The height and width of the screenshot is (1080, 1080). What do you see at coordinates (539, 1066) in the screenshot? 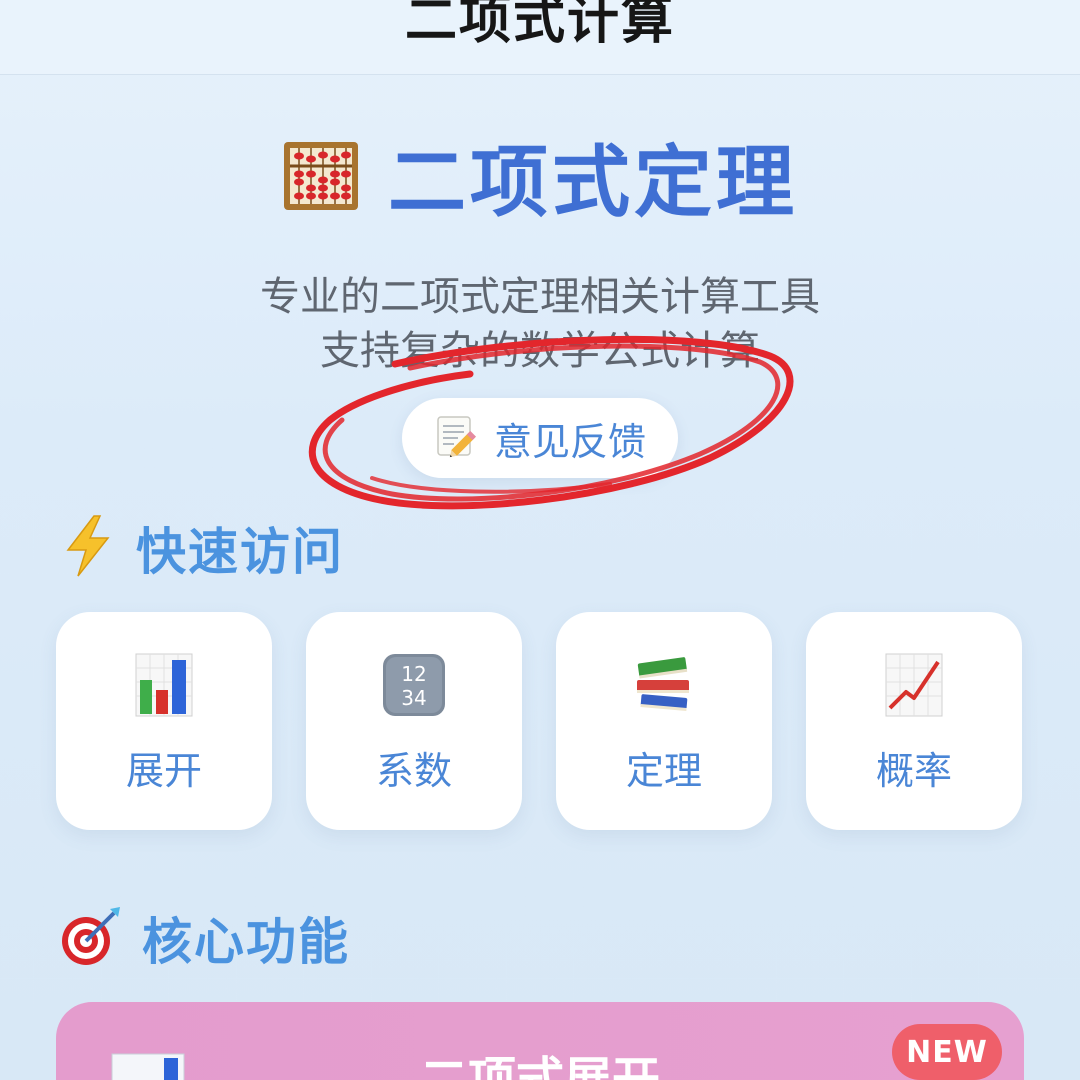
I see `core-card-title: 二项式展开` at bounding box center [539, 1066].